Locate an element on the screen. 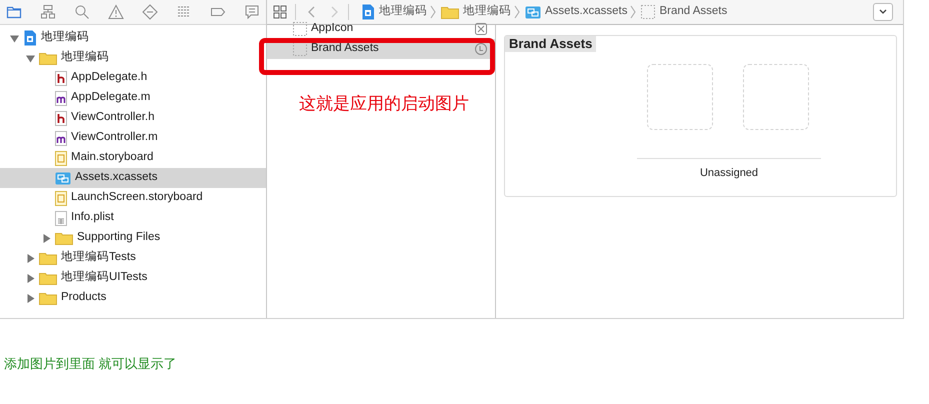 The image size is (929, 404). tree-row: Assets.xcassets is located at coordinates (133, 178).